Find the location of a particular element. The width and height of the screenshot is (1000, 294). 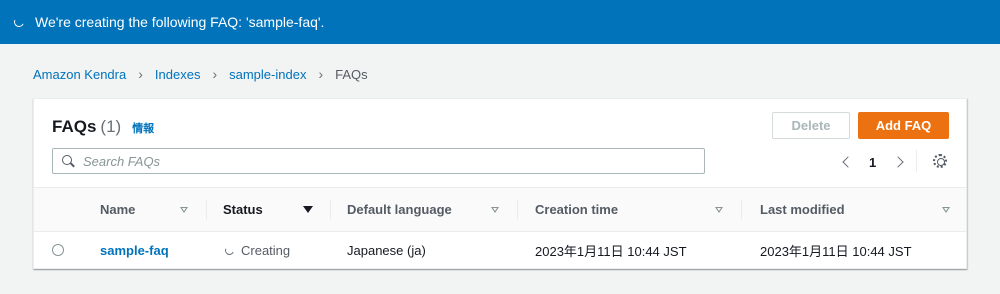

status-text: Creating is located at coordinates (266, 250).